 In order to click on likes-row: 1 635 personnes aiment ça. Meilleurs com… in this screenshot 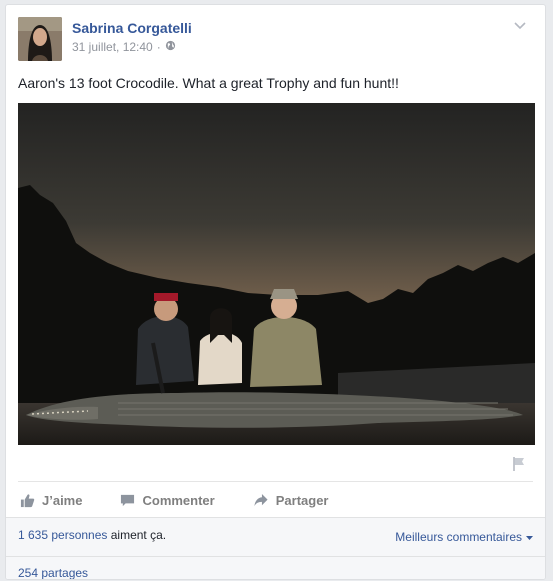, I will do `click(275, 537)`.